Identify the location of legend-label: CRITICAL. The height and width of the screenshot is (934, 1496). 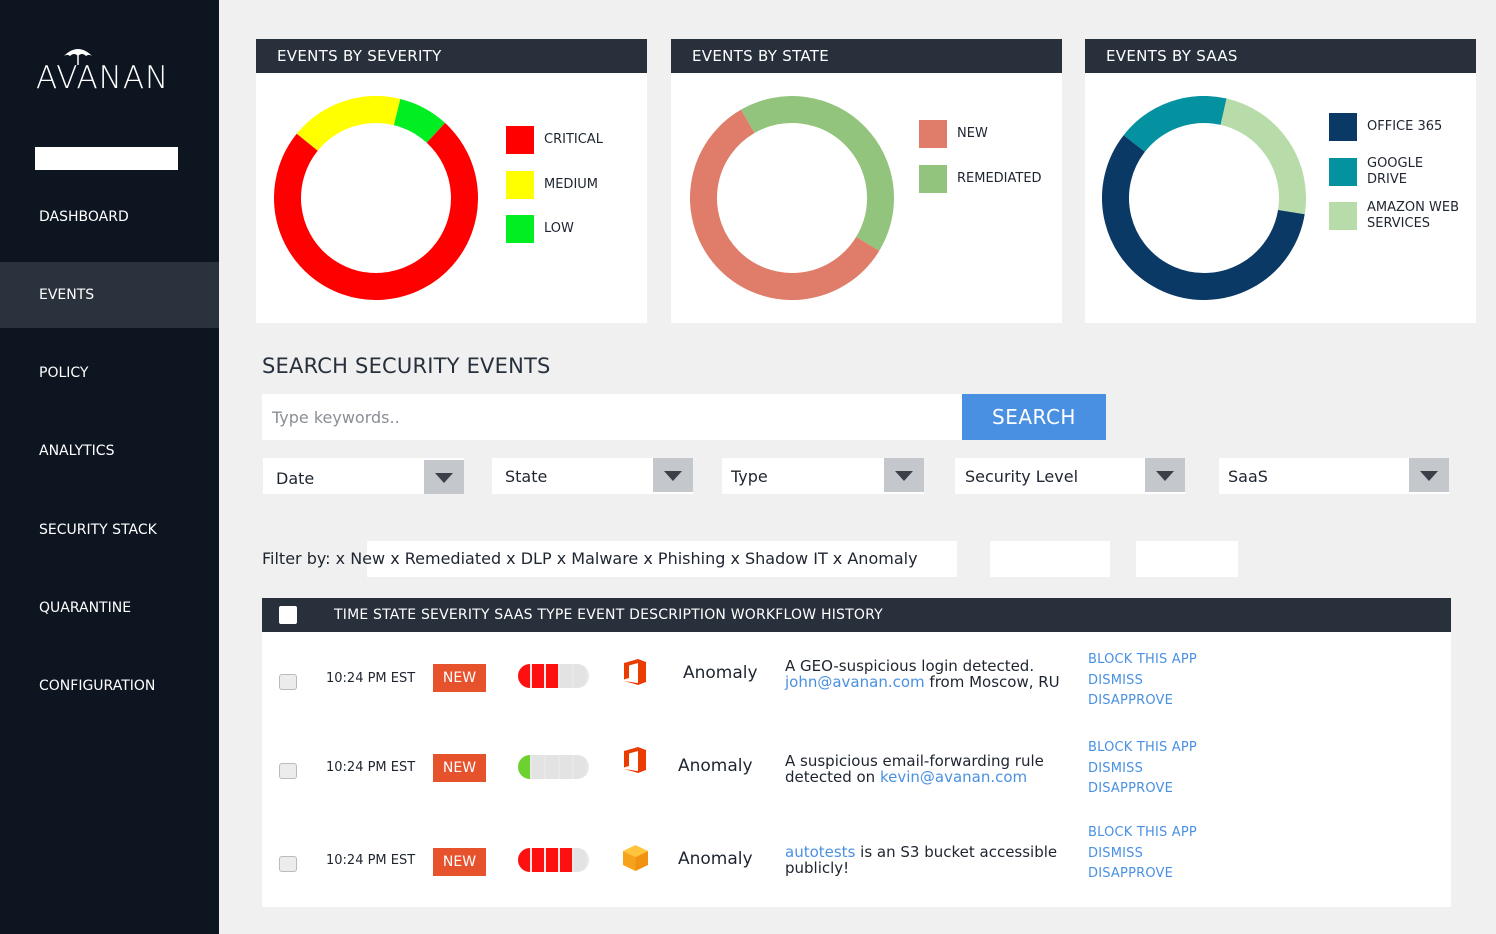
(573, 139).